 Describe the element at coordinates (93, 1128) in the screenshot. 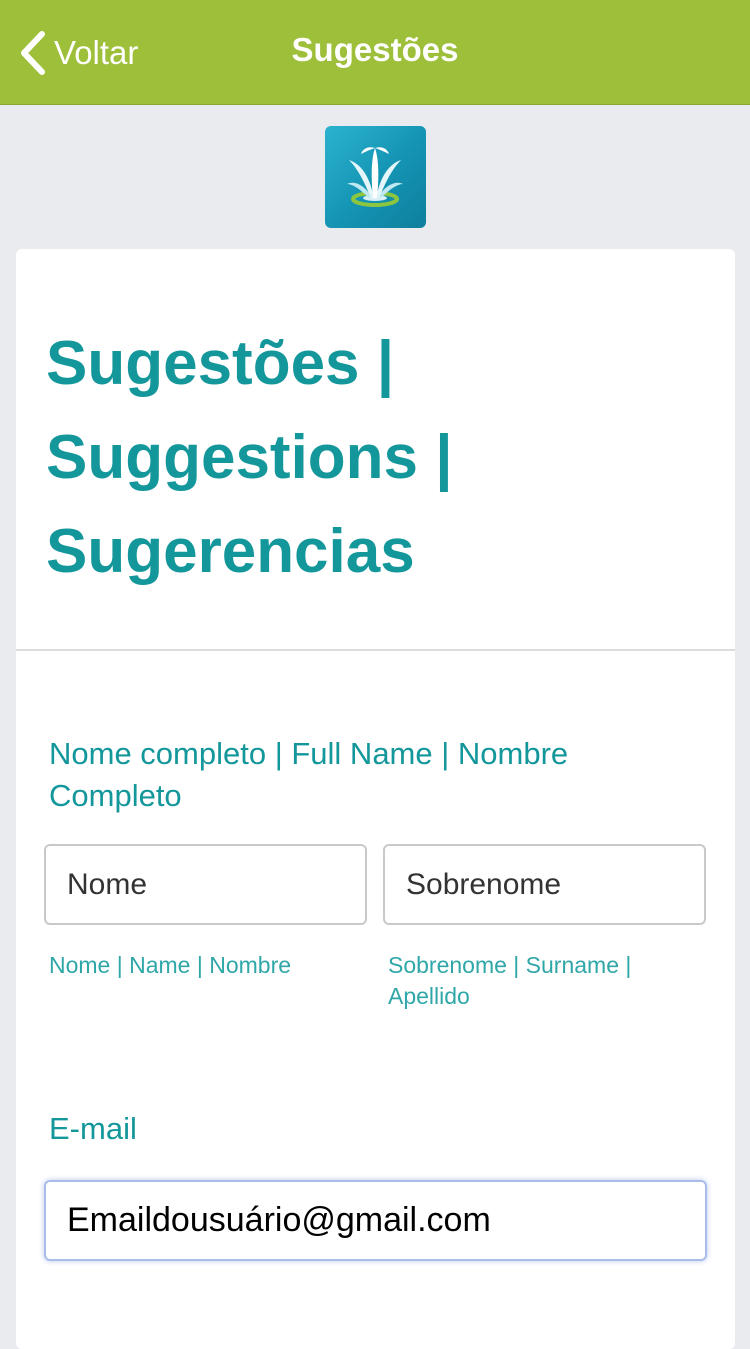

I see `email-label: E-mail` at that location.